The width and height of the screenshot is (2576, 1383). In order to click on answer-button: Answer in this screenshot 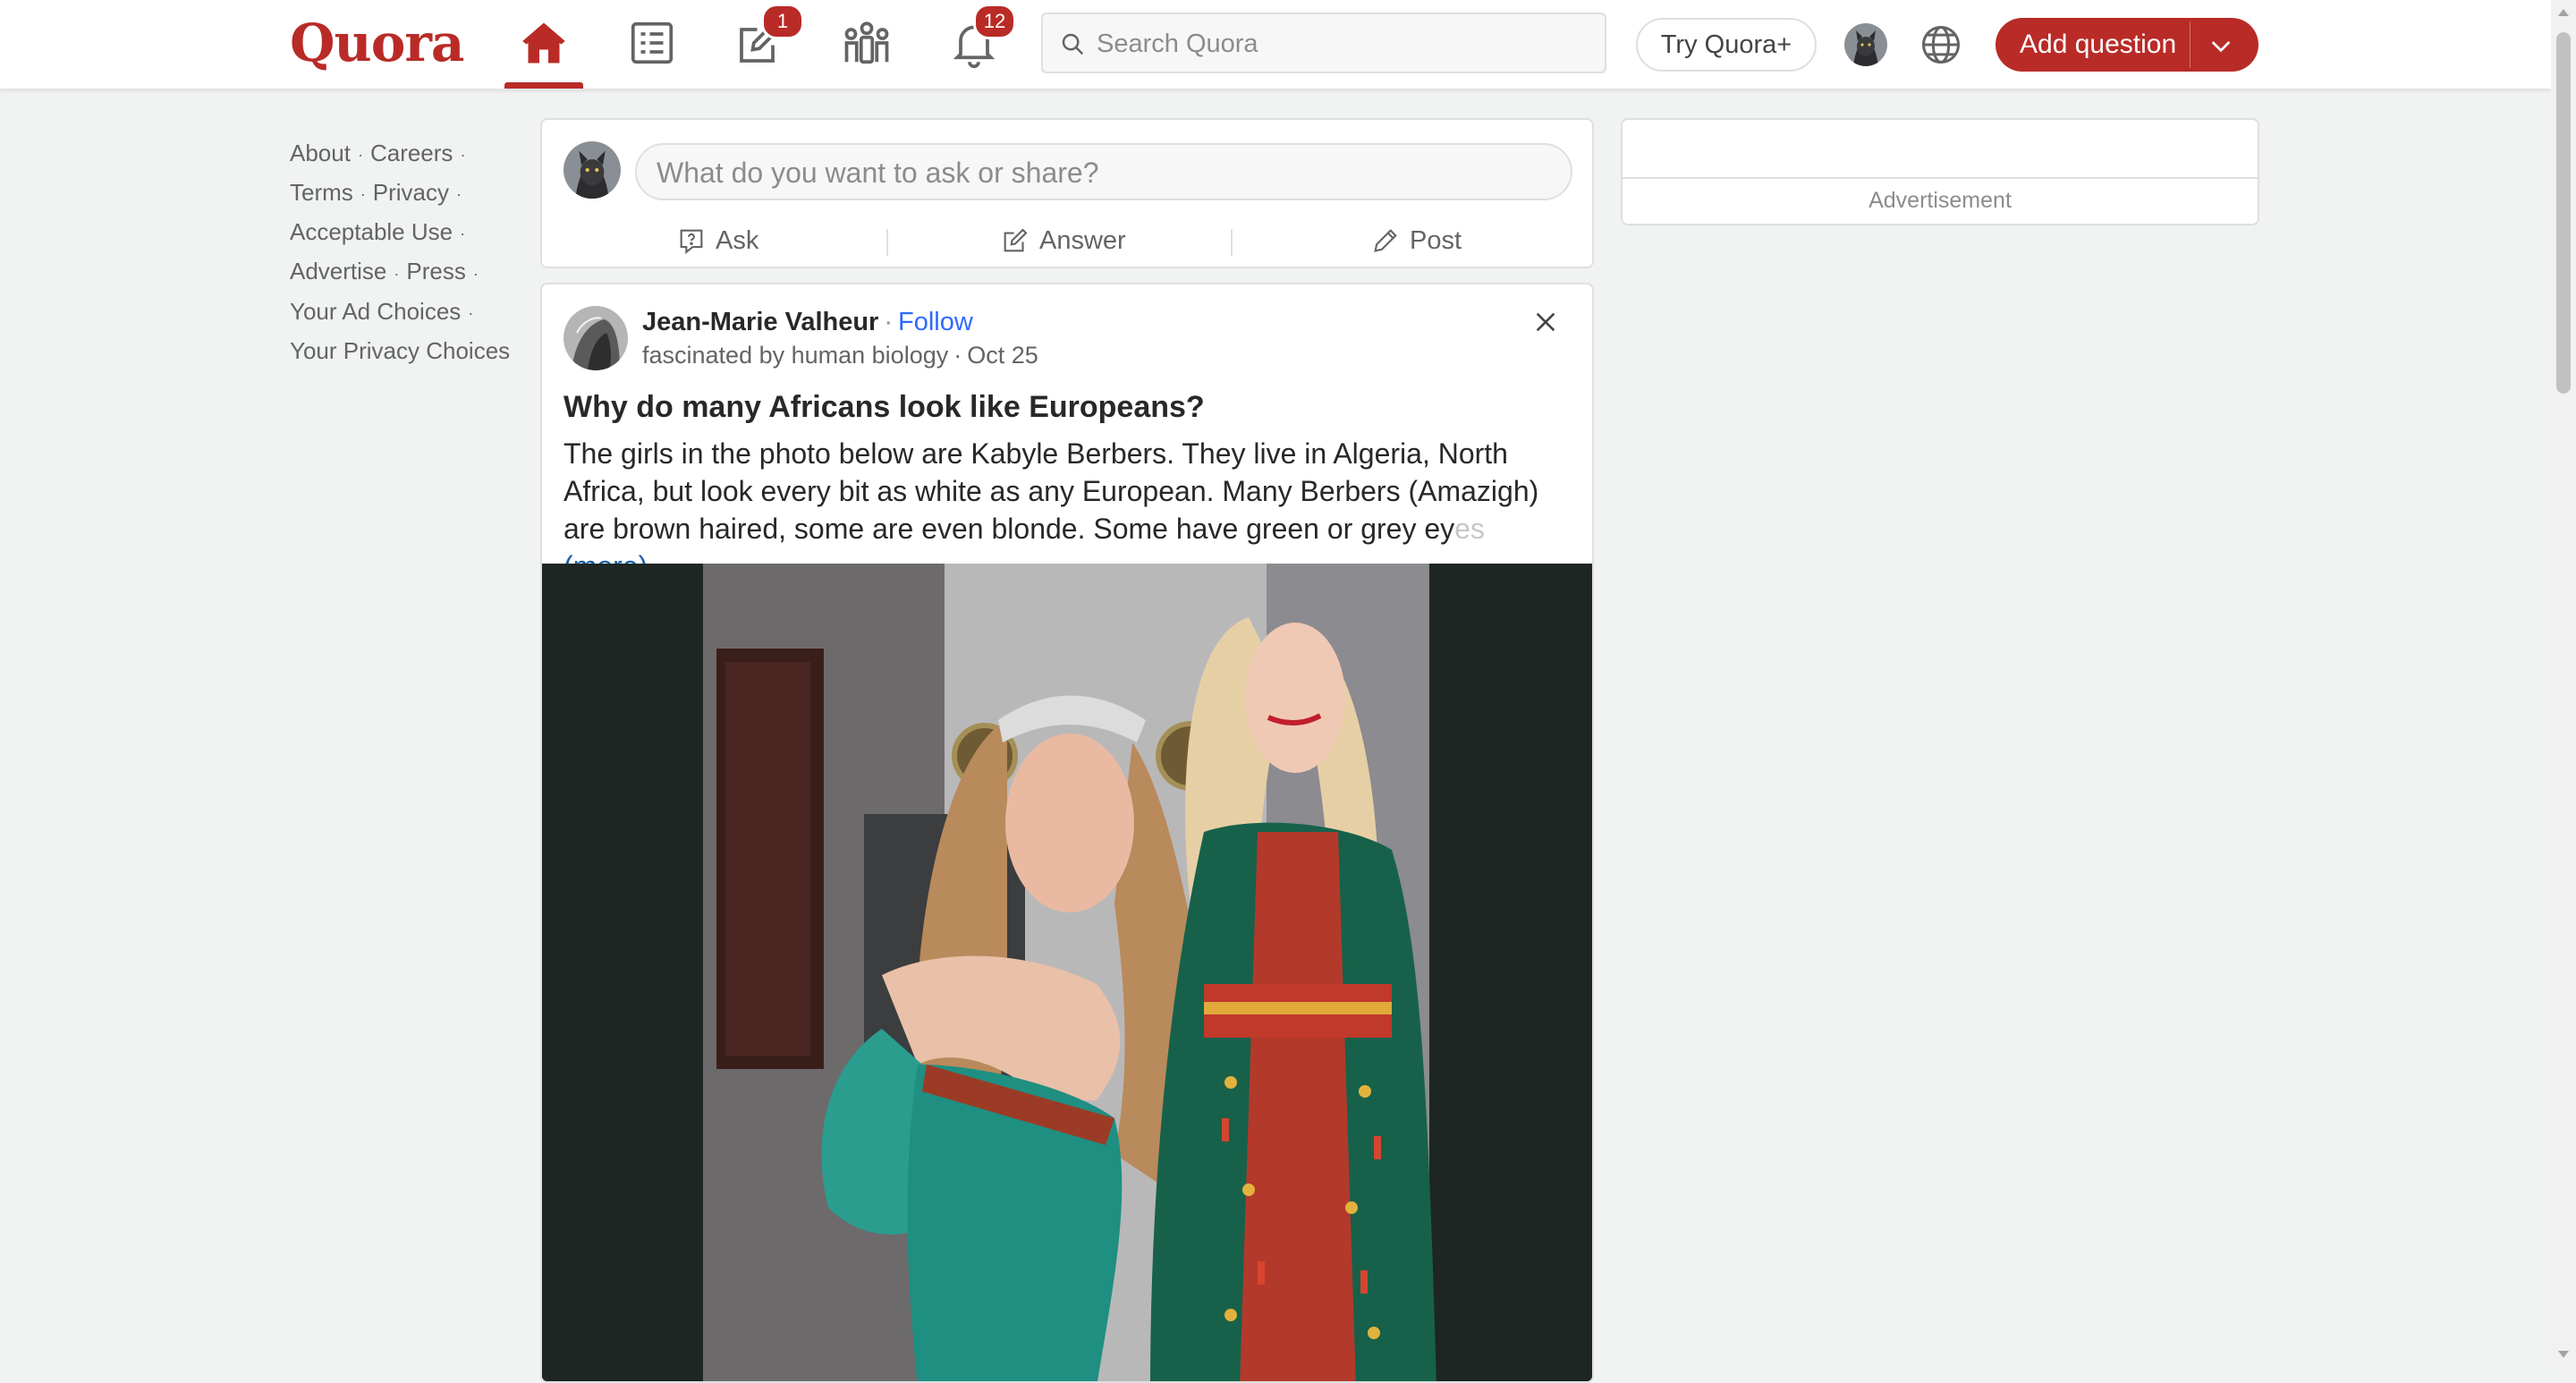, I will do `click(1063, 241)`.